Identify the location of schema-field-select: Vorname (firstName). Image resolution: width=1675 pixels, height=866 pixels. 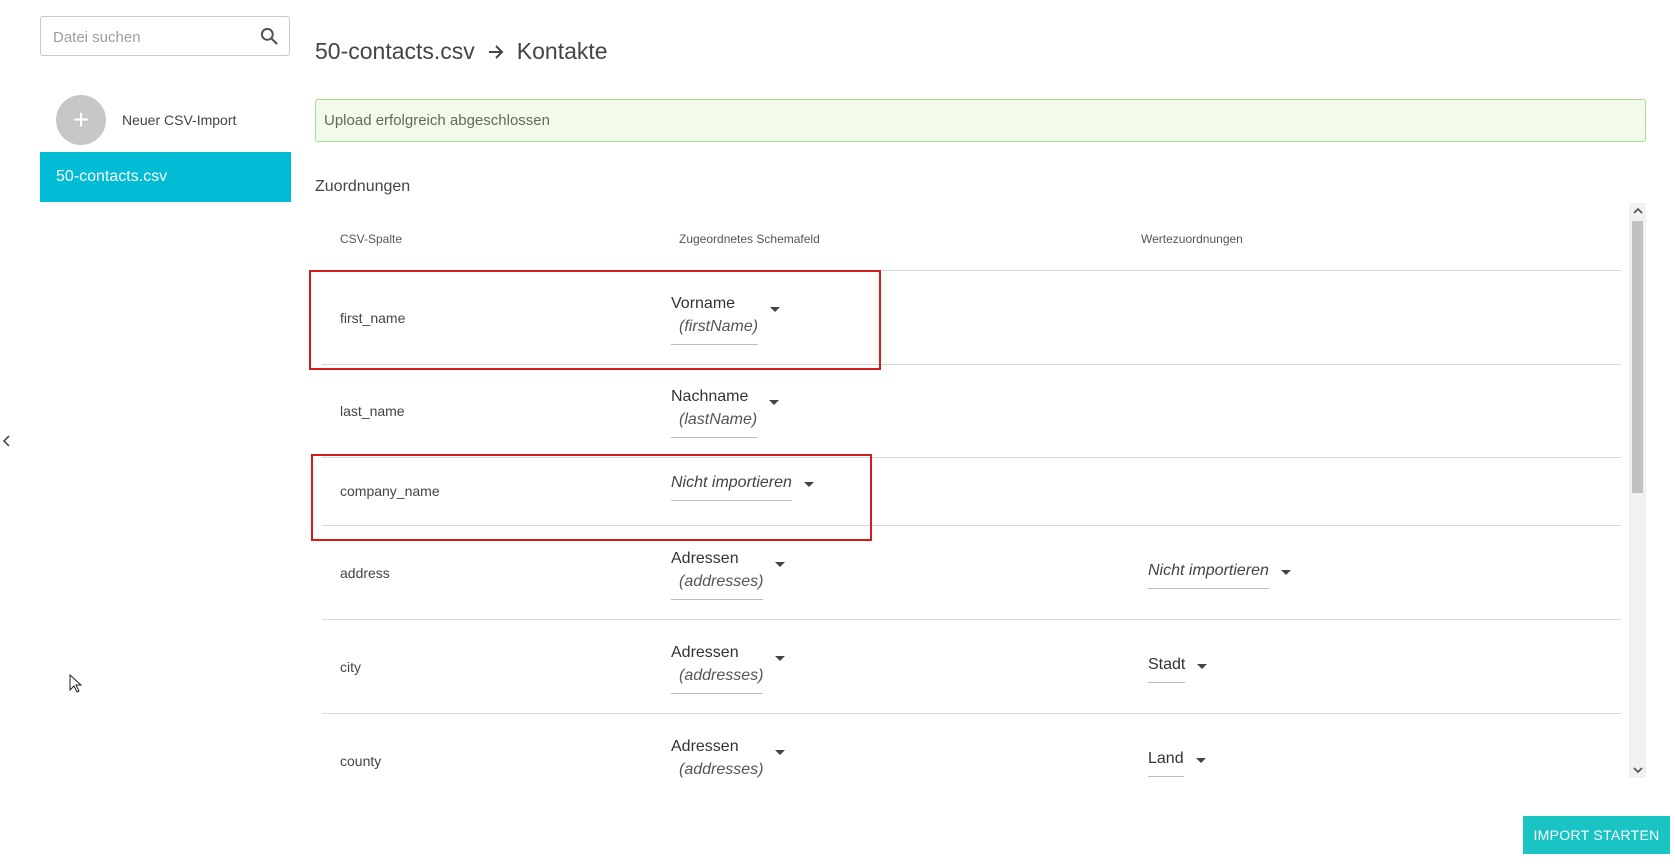
(726, 320).